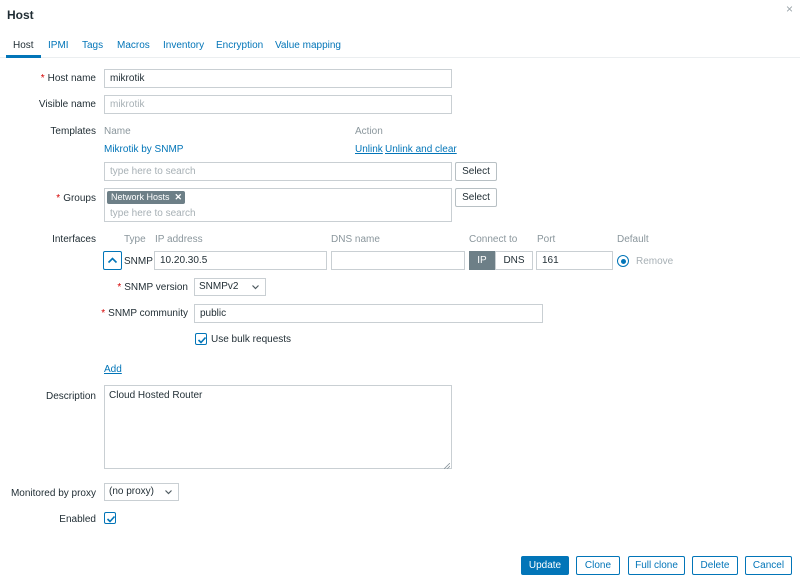 The width and height of the screenshot is (800, 581). I want to click on description-label: Description, so click(70, 396).